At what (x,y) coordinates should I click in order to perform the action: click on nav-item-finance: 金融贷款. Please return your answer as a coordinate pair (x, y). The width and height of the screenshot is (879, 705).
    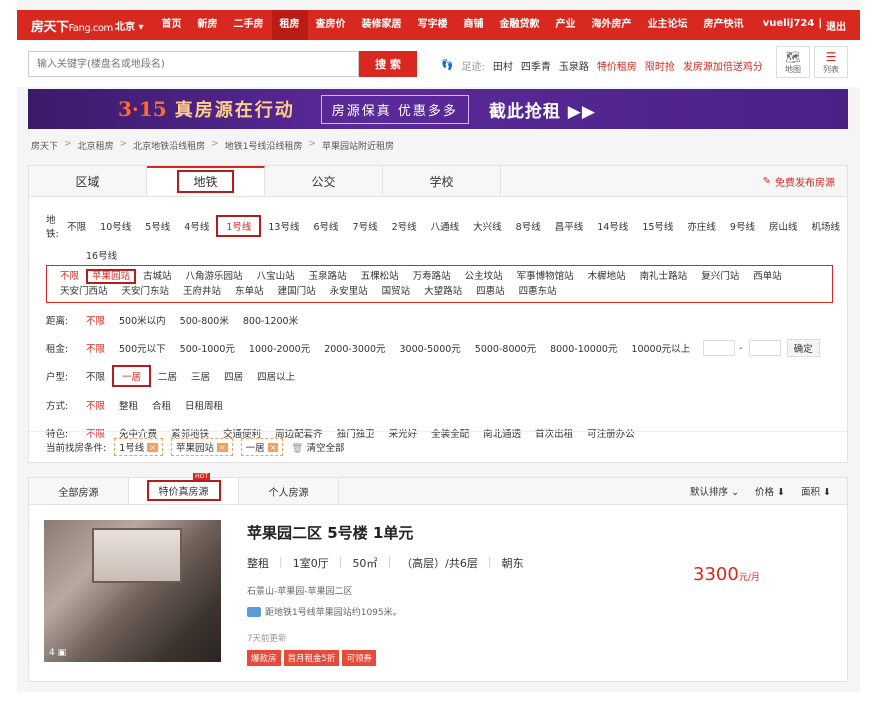
    Looking at the image, I should click on (520, 25).